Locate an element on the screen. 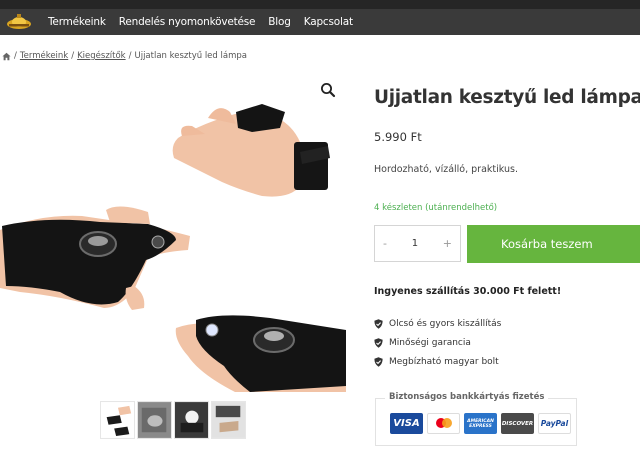 The height and width of the screenshot is (452, 640). visa-logo: VISA is located at coordinates (406, 423).